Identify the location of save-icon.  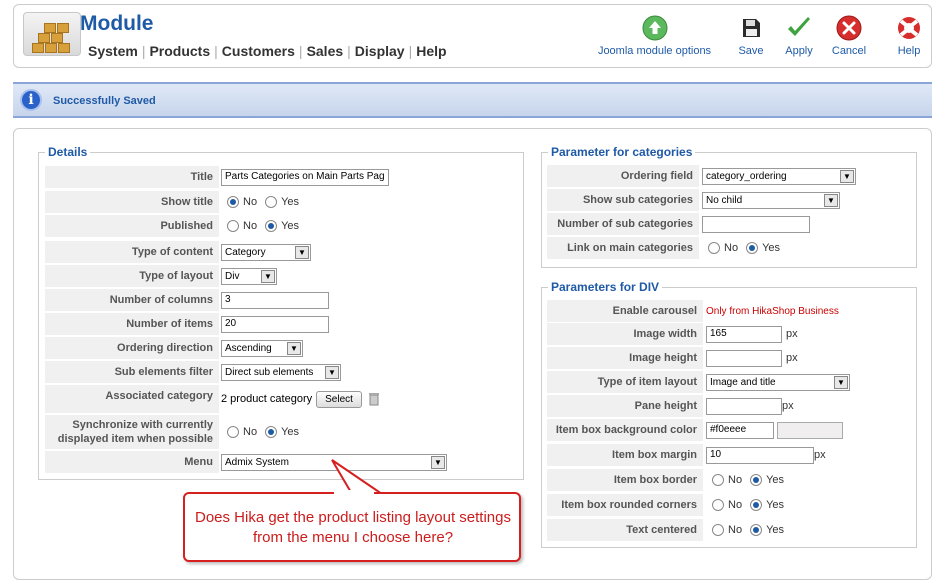
(751, 28).